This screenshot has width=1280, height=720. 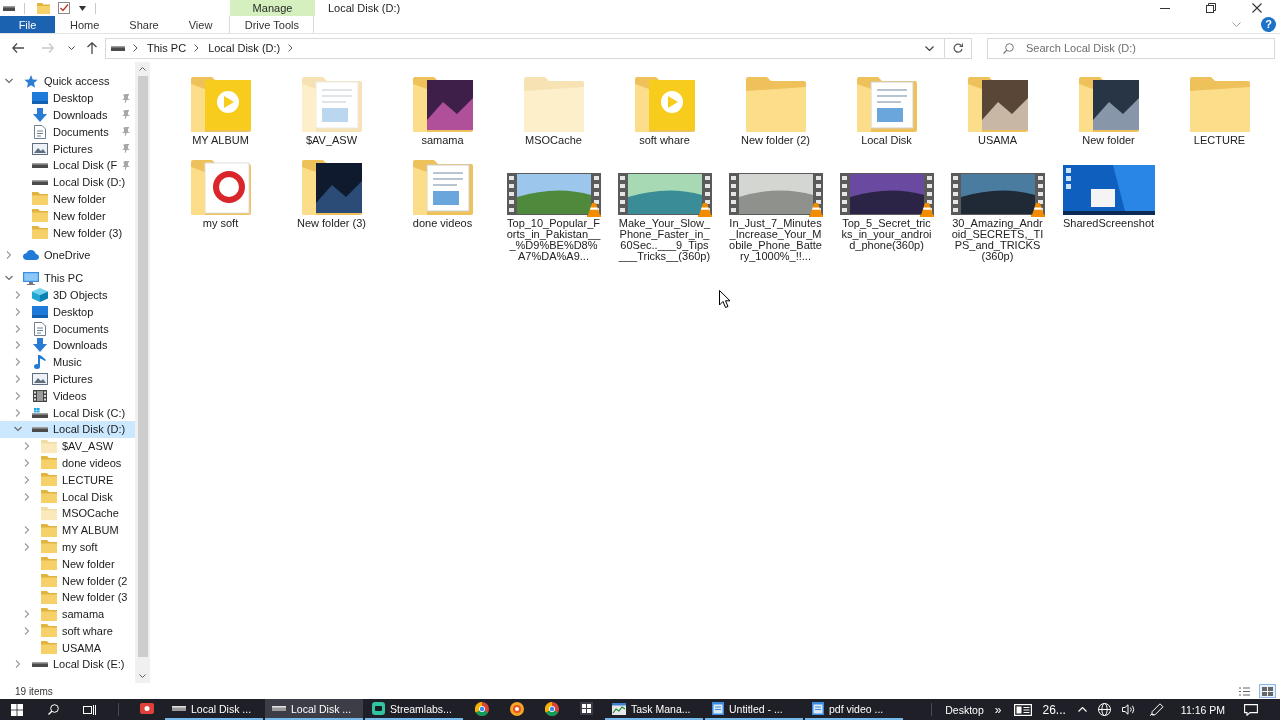 What do you see at coordinates (67, 597) in the screenshot?
I see `nav-tree-item: New folder (3` at bounding box center [67, 597].